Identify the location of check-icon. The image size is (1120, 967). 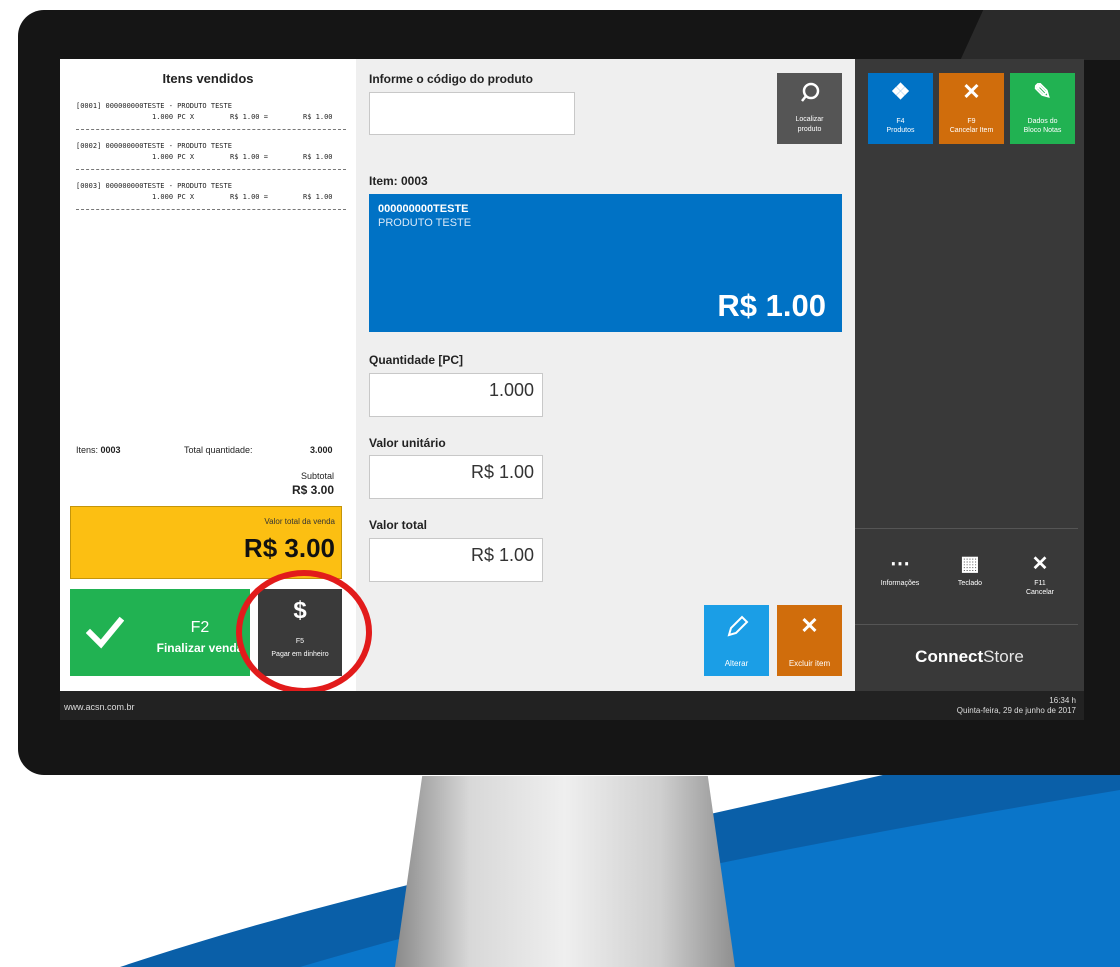
(105, 632).